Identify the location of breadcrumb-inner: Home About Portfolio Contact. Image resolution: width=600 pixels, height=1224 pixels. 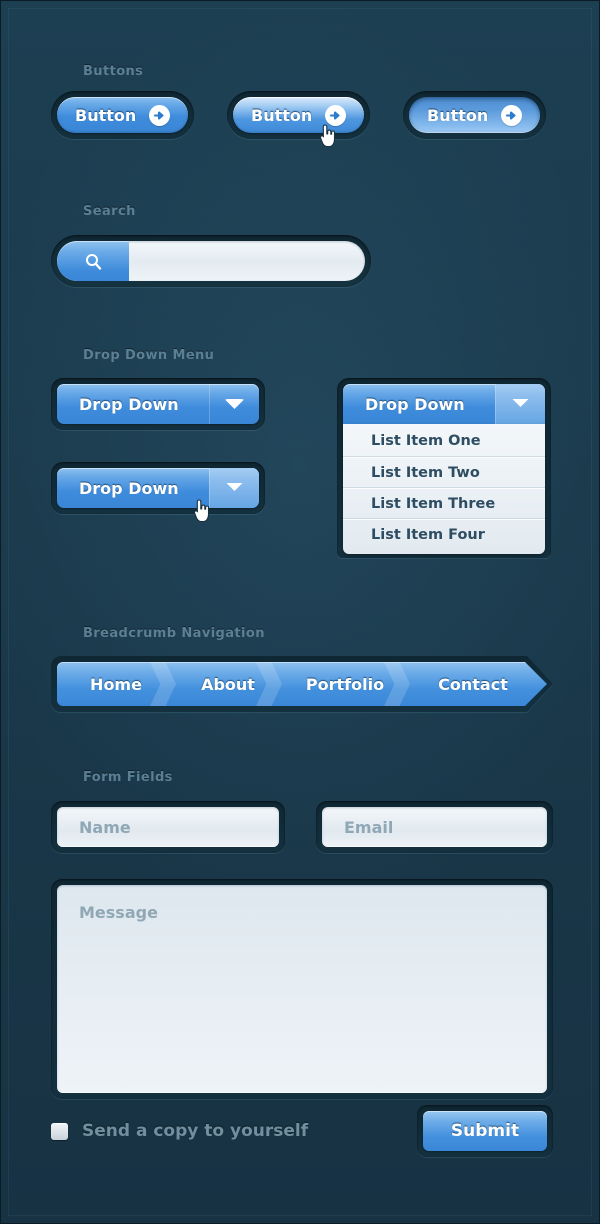
(302, 684).